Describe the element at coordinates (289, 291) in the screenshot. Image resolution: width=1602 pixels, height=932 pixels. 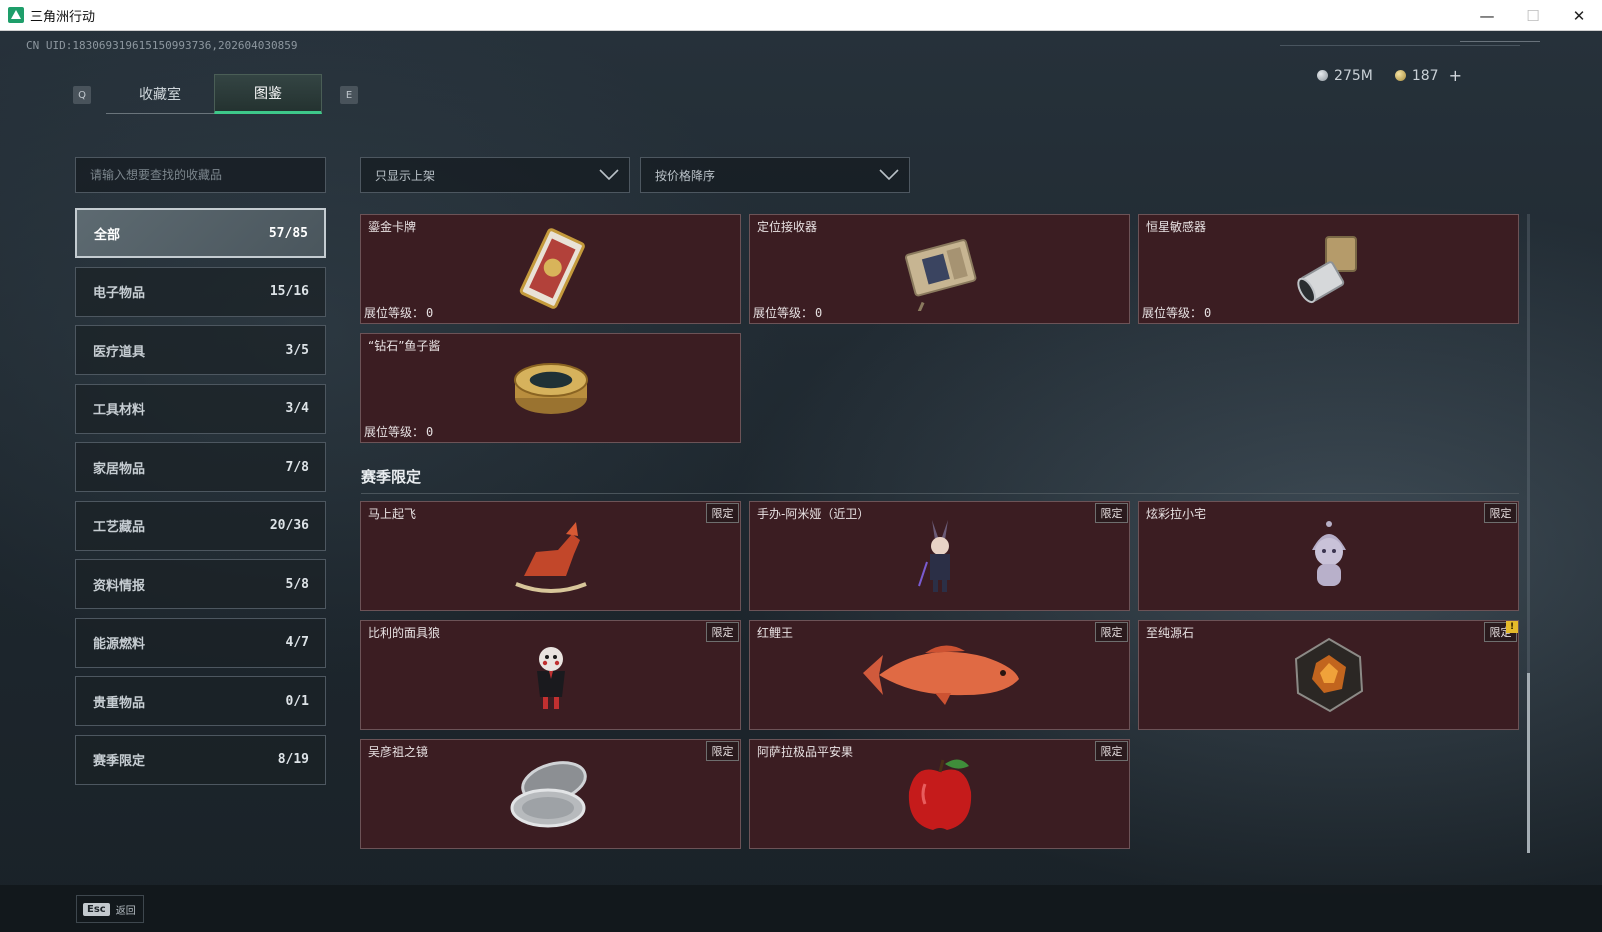
I see `category-count: 15/16` at that location.